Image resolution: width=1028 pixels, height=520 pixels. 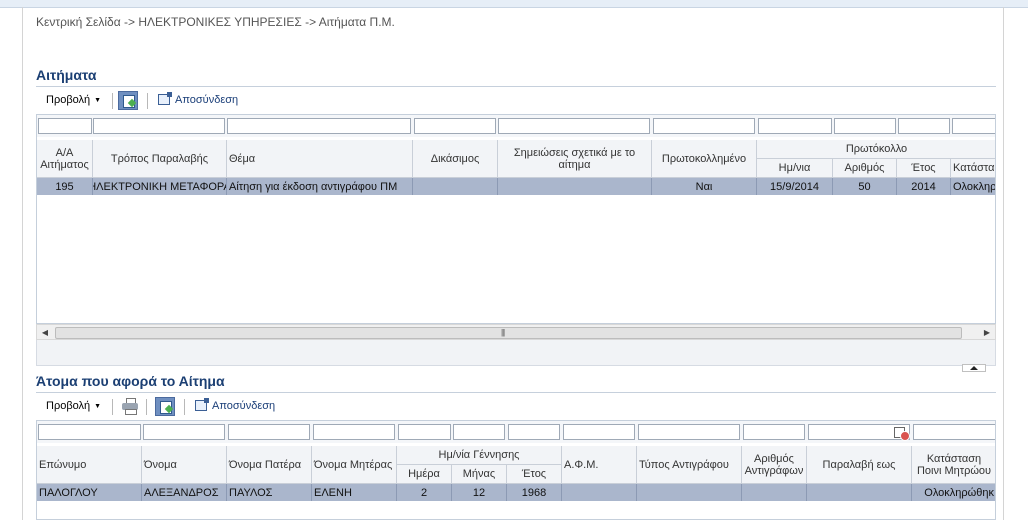 I want to click on print-tray, so click(x=131, y=412).